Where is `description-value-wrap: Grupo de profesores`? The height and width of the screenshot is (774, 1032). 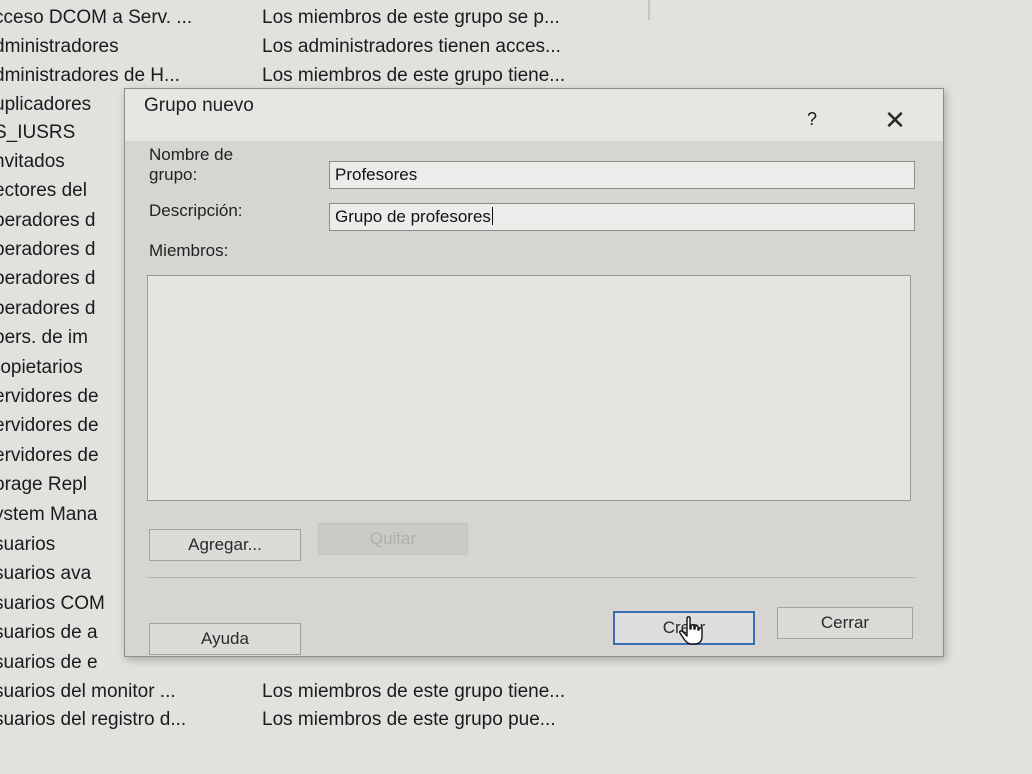 description-value-wrap: Grupo de profesores is located at coordinates (414, 217).